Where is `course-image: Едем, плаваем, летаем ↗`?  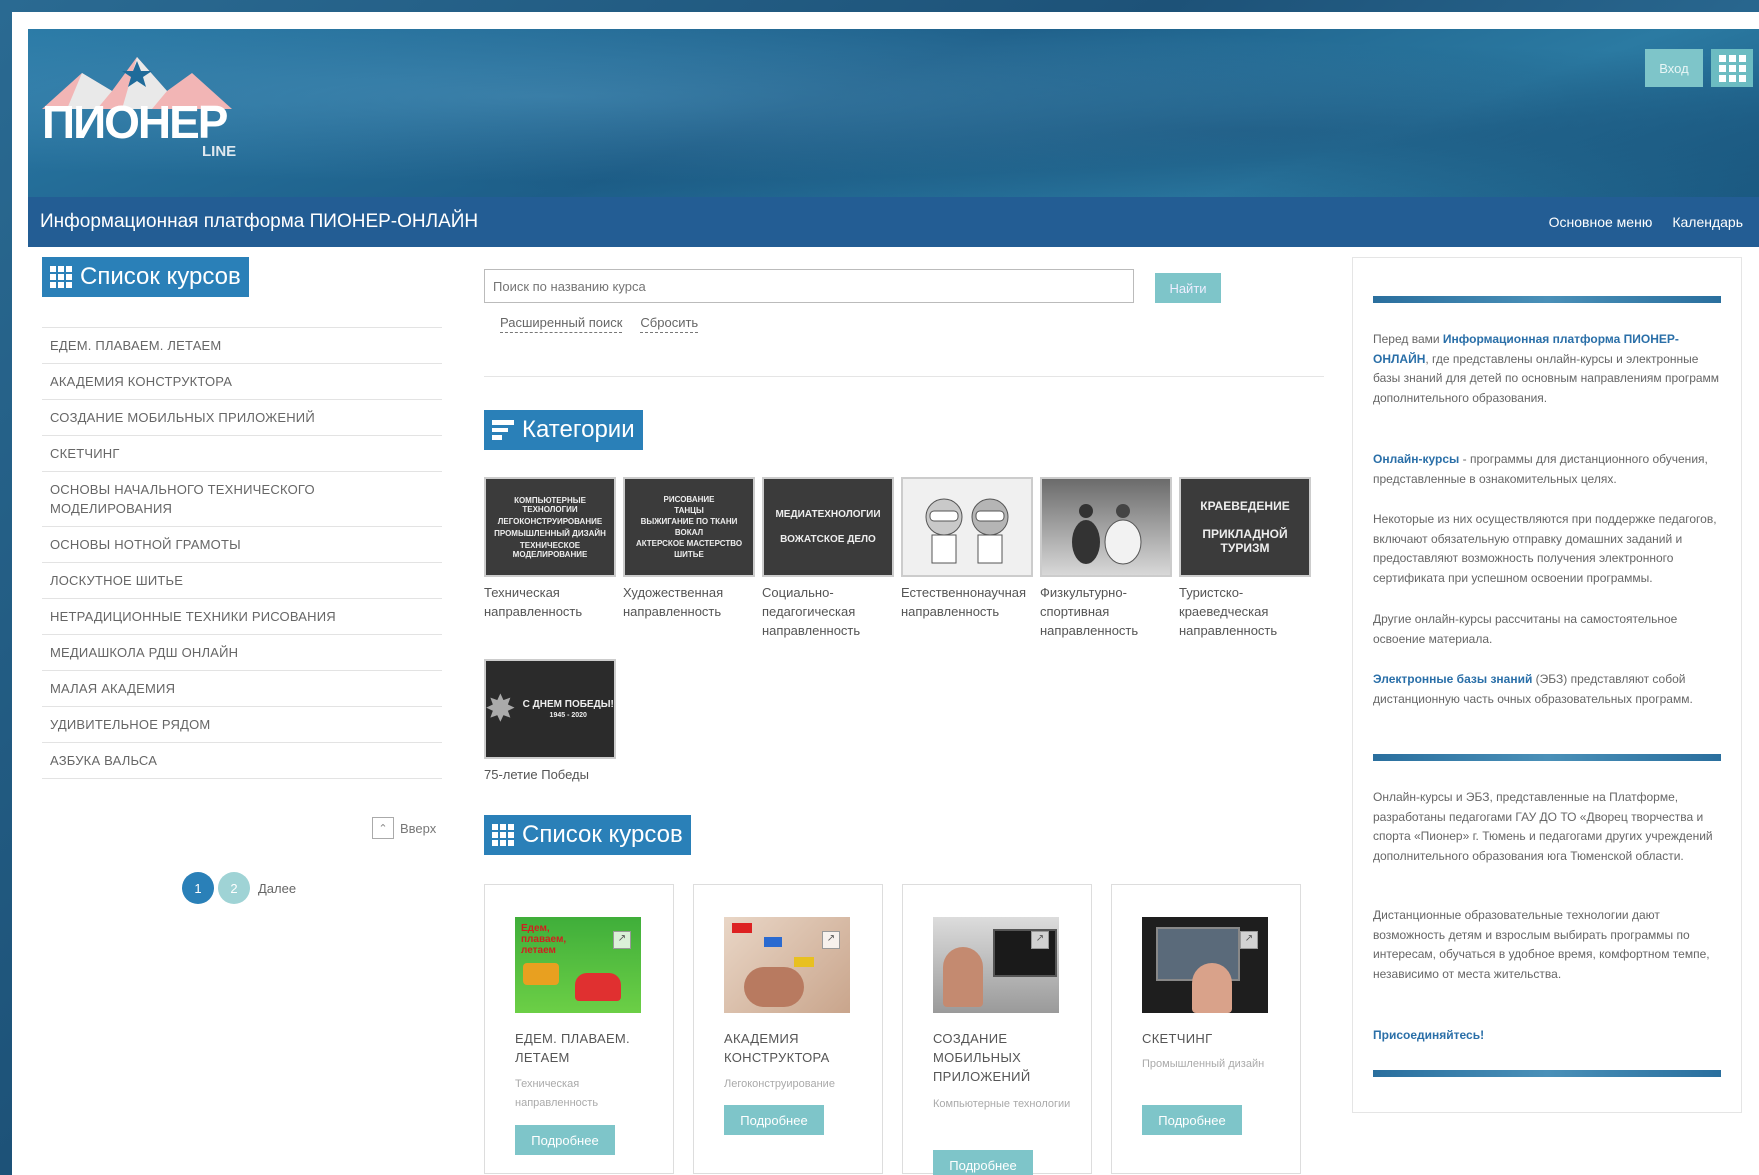 course-image: Едем, плаваем, летаем ↗ is located at coordinates (578, 965).